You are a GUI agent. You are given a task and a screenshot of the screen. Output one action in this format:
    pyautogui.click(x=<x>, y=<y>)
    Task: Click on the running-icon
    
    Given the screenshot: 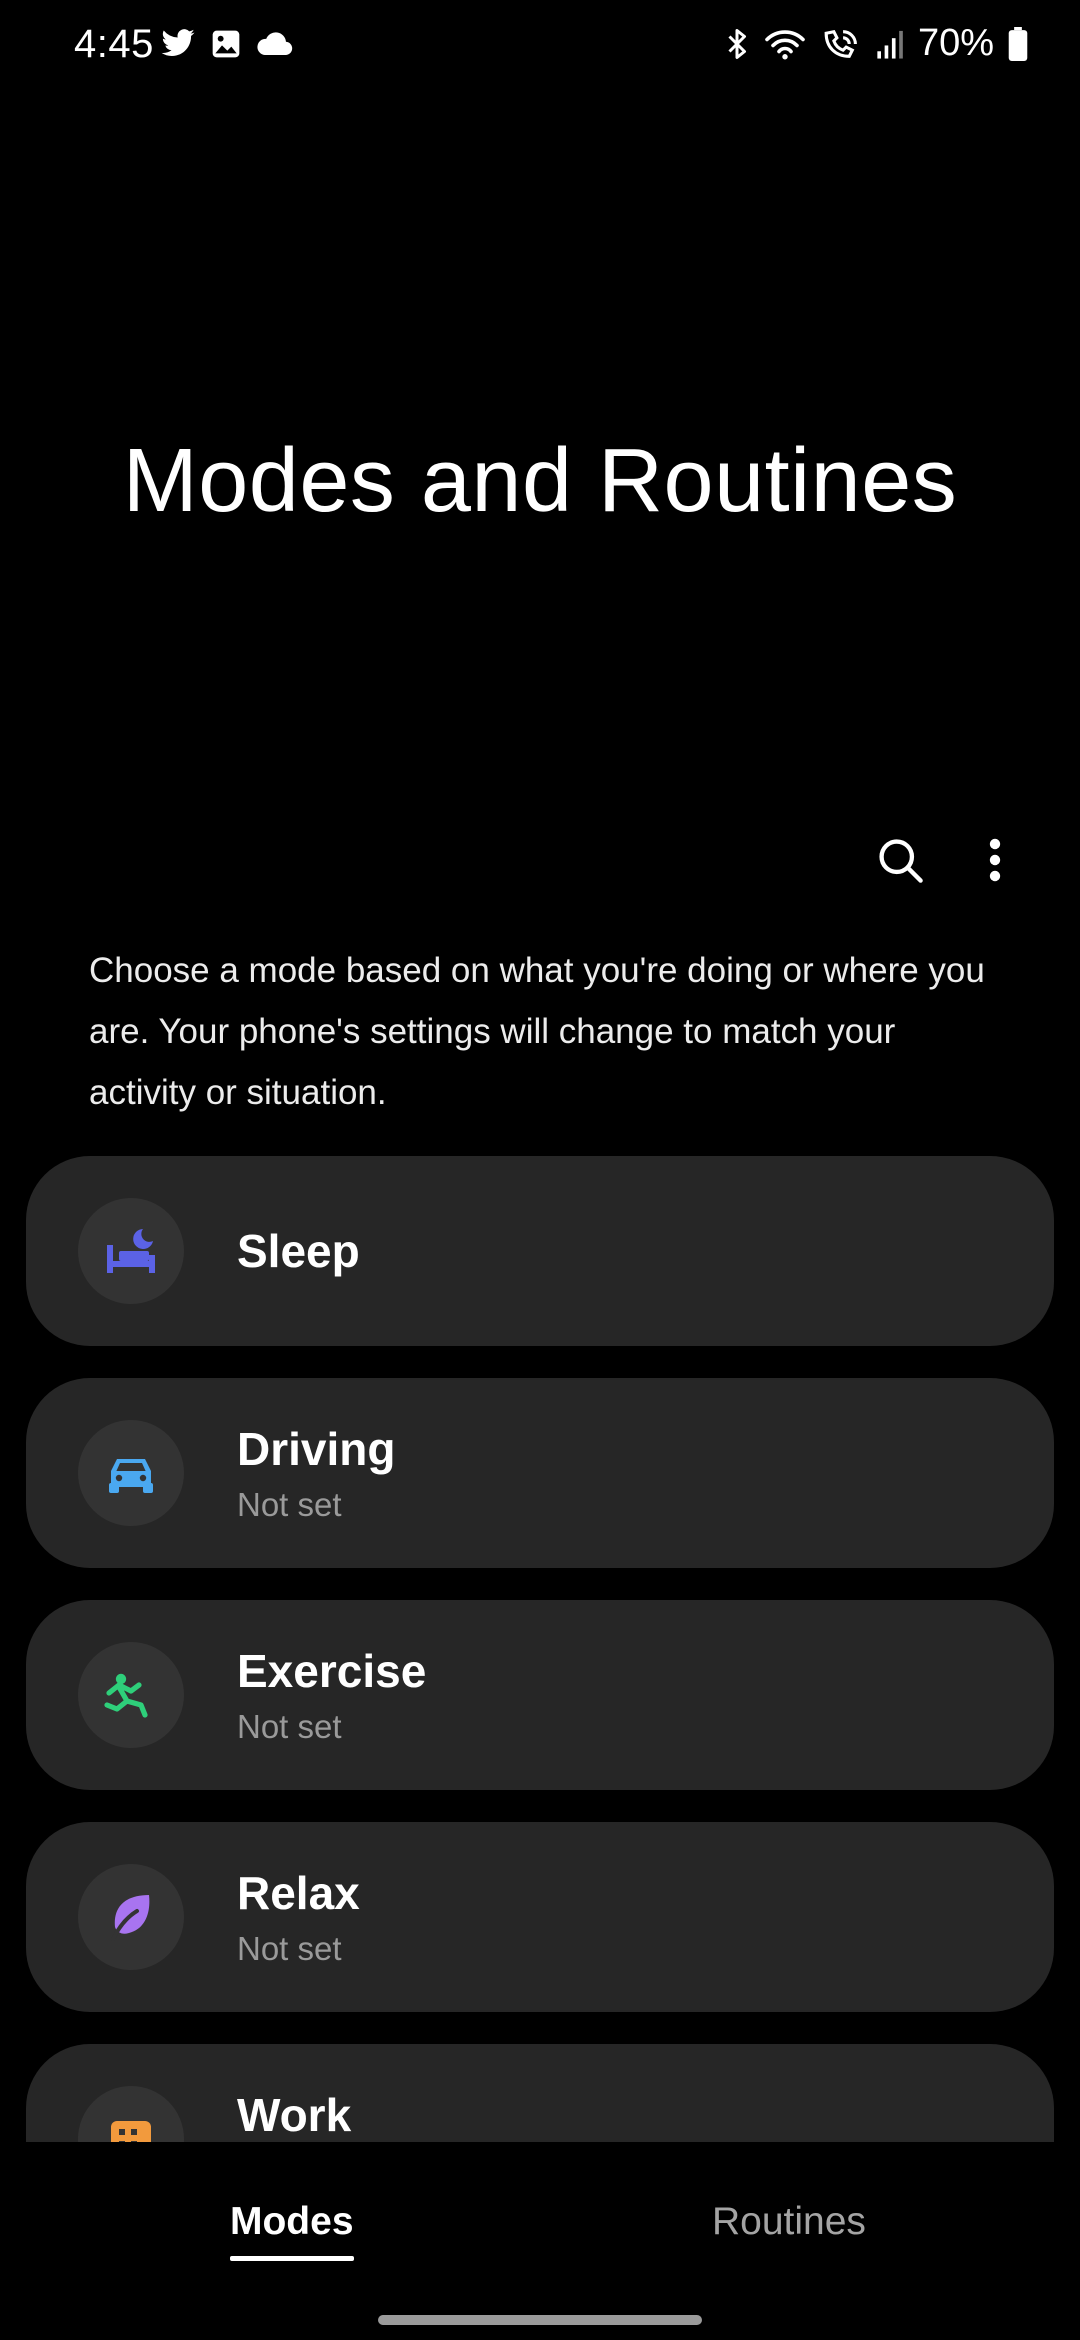 What is the action you would take?
    pyautogui.click(x=126, y=1695)
    